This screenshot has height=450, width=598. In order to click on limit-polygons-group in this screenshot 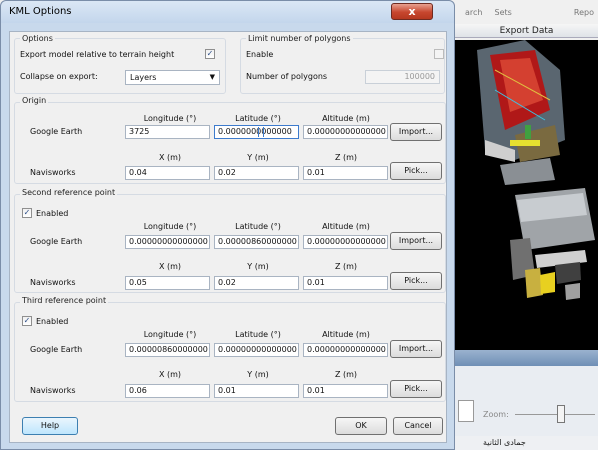, I will do `click(342, 66)`.